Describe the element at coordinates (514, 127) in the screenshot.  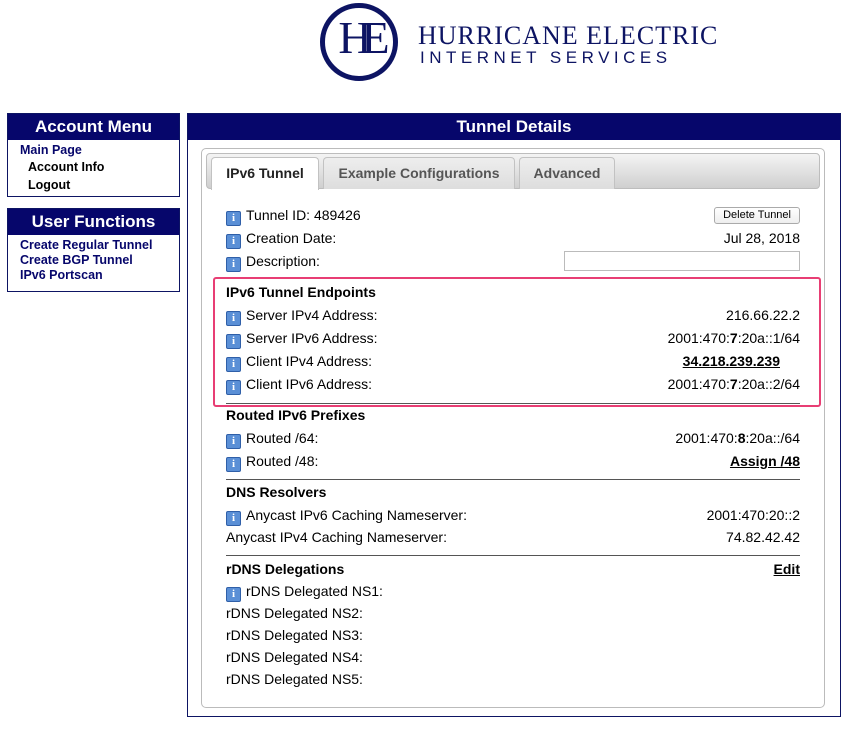
I see `tunnel-details-title: Tunnel Details` at that location.